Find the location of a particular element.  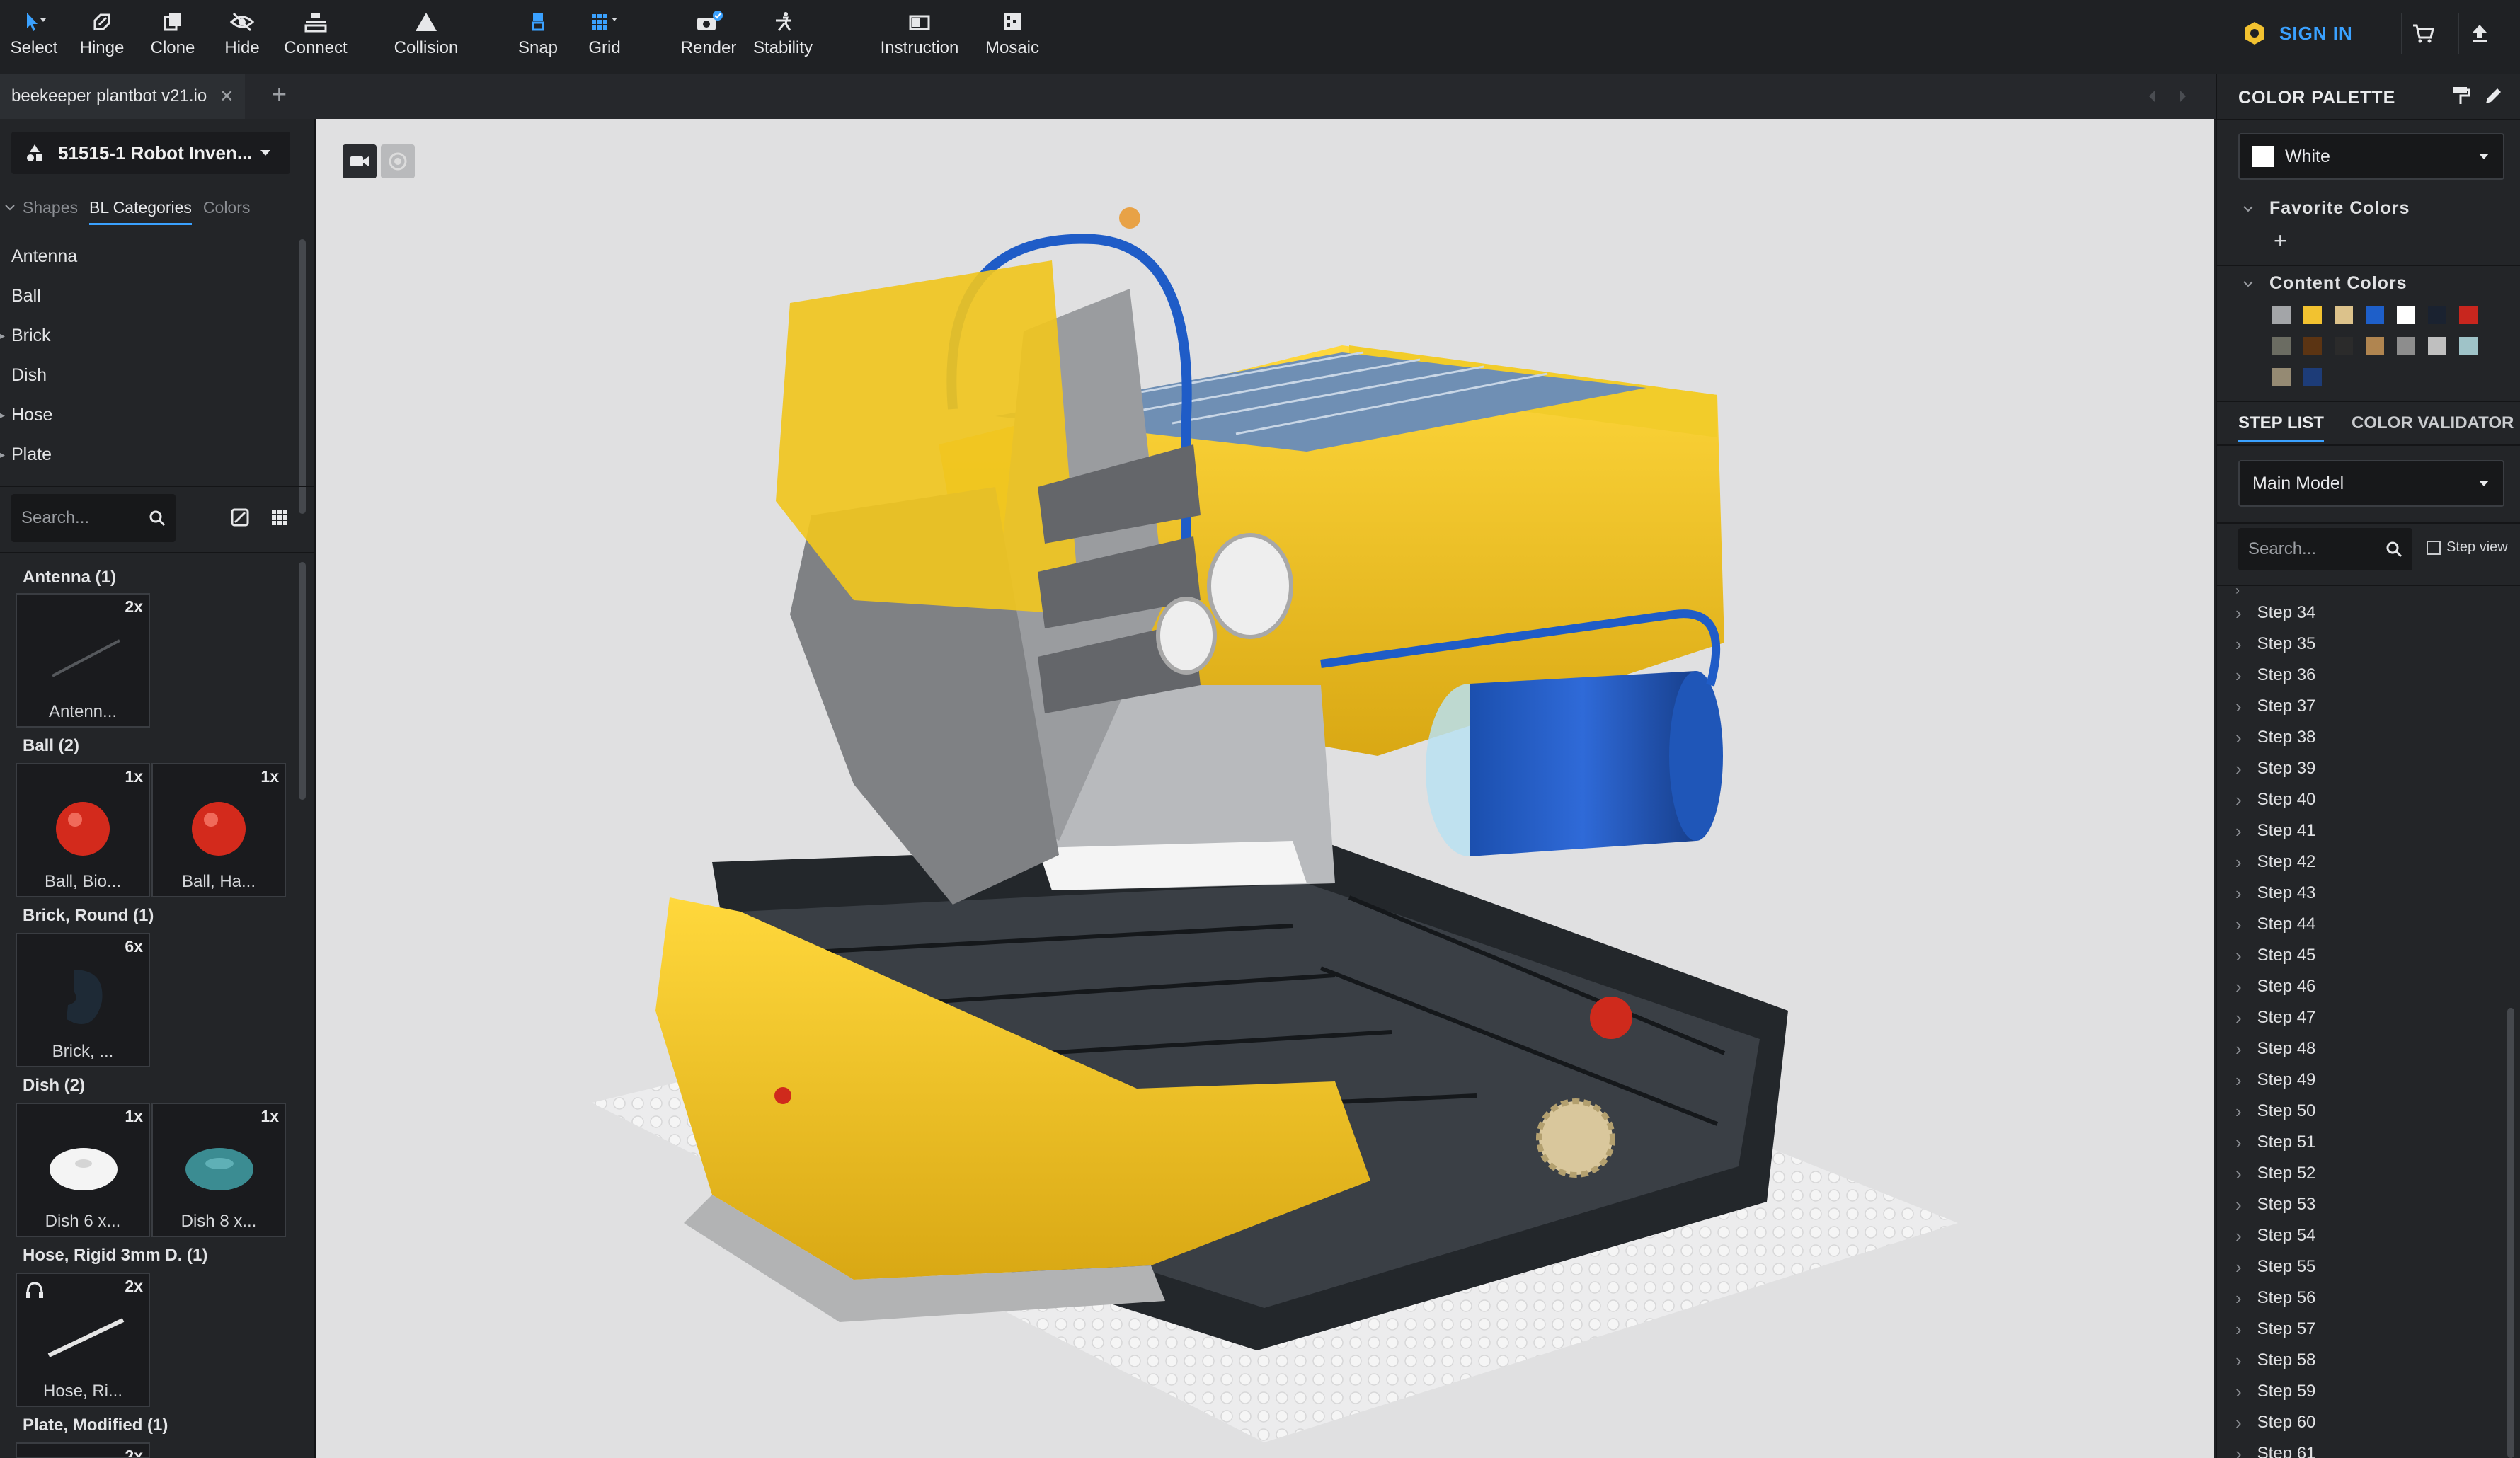

tab-shapes: Shapes is located at coordinates (50, 207).